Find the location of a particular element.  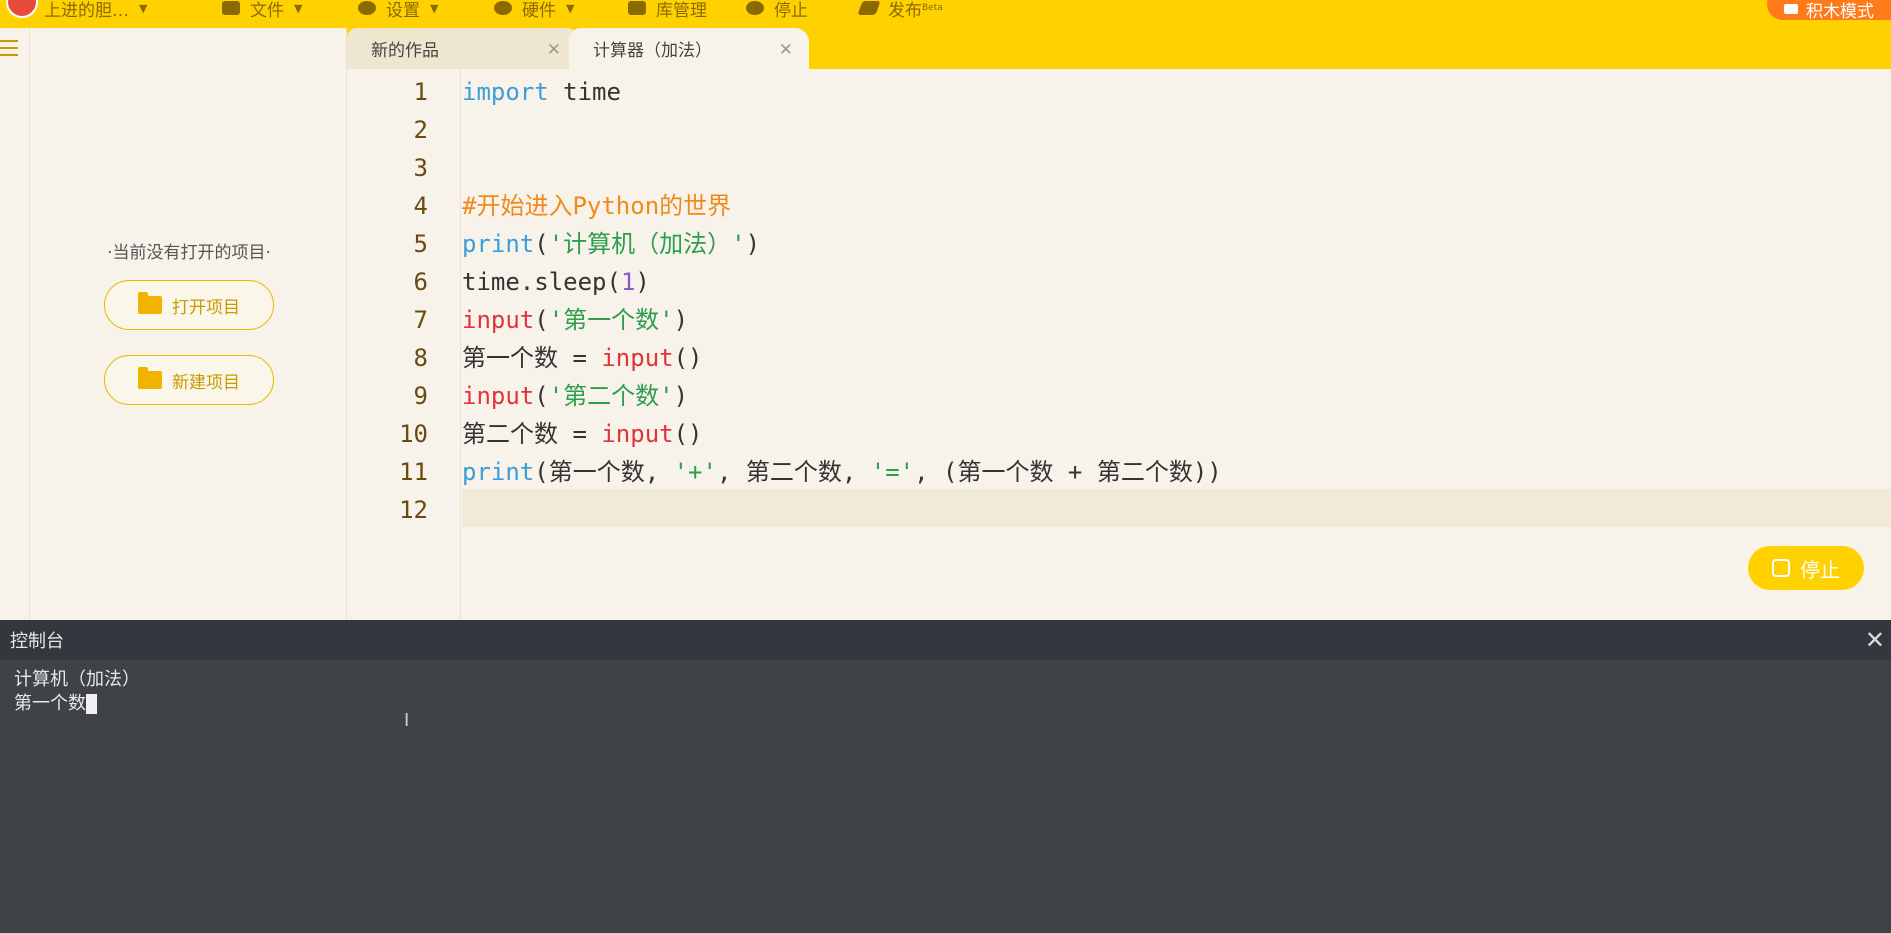

line-number: 2 is located at coordinates (420, 130).